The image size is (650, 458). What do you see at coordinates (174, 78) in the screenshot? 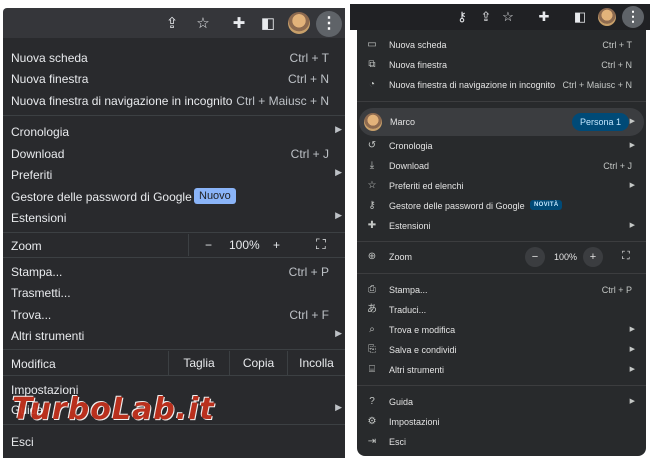
I see `menu-item-new-window: Nuova finestra Ctrl + N` at bounding box center [174, 78].